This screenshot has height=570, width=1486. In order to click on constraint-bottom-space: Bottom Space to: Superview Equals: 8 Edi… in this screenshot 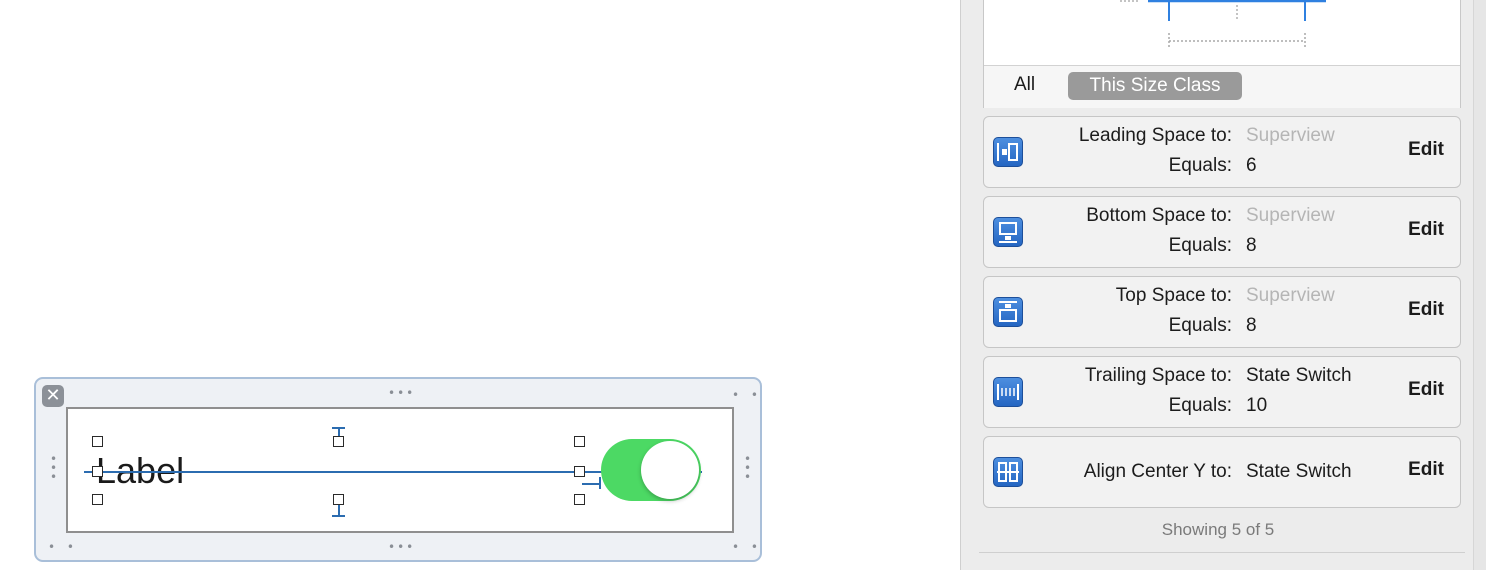, I will do `click(1222, 232)`.